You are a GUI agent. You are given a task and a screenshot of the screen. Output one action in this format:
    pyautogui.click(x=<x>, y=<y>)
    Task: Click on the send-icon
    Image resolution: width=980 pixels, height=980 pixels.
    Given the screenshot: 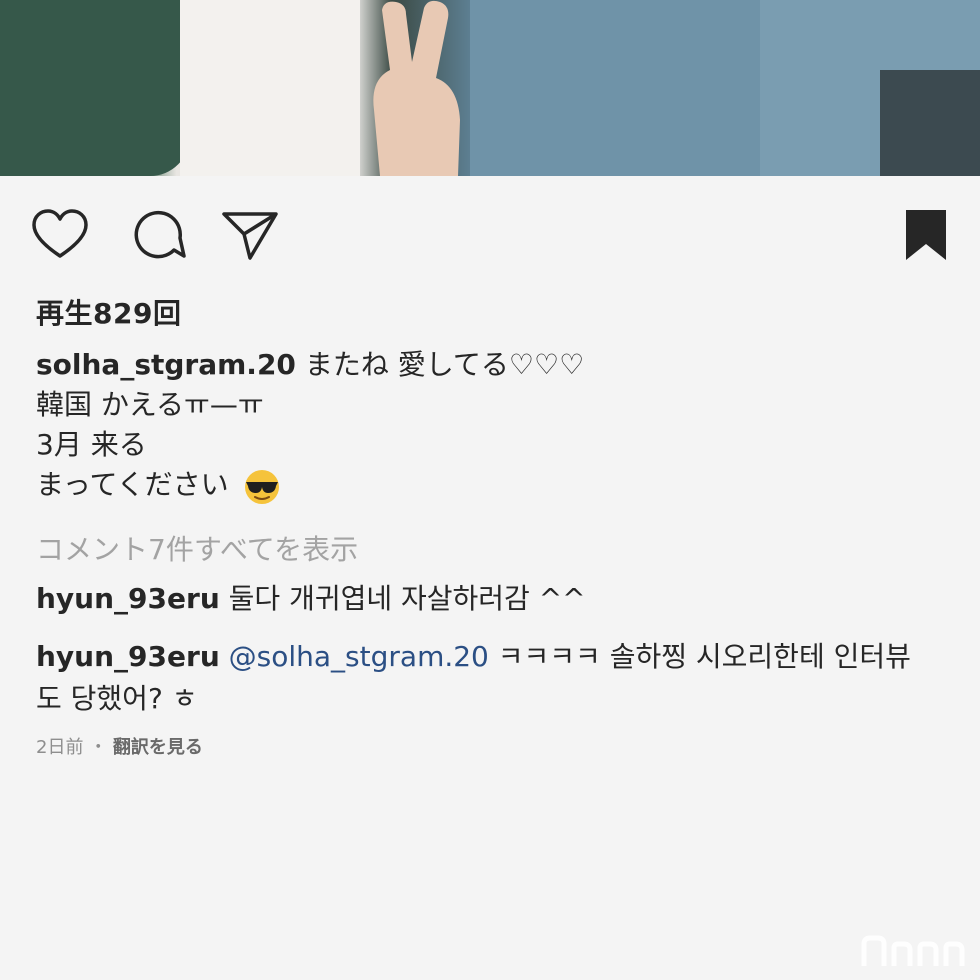 What is the action you would take?
    pyautogui.click(x=250, y=236)
    